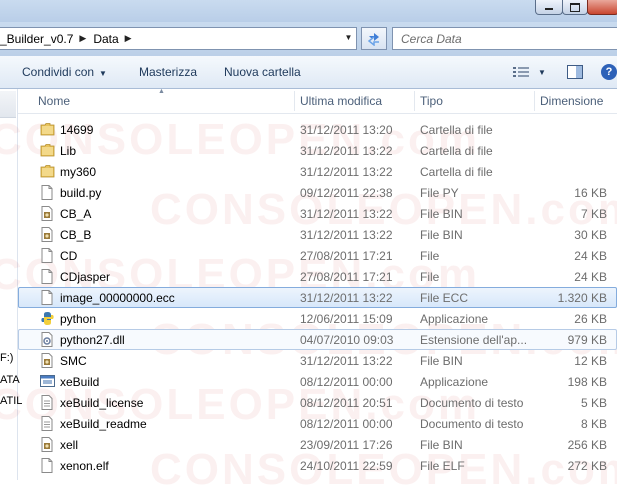 This screenshot has height=495, width=617. Describe the element at coordinates (317, 171) in the screenshot. I see `file-row: my360 31/12/2011 13:22 Cartella di file` at that location.